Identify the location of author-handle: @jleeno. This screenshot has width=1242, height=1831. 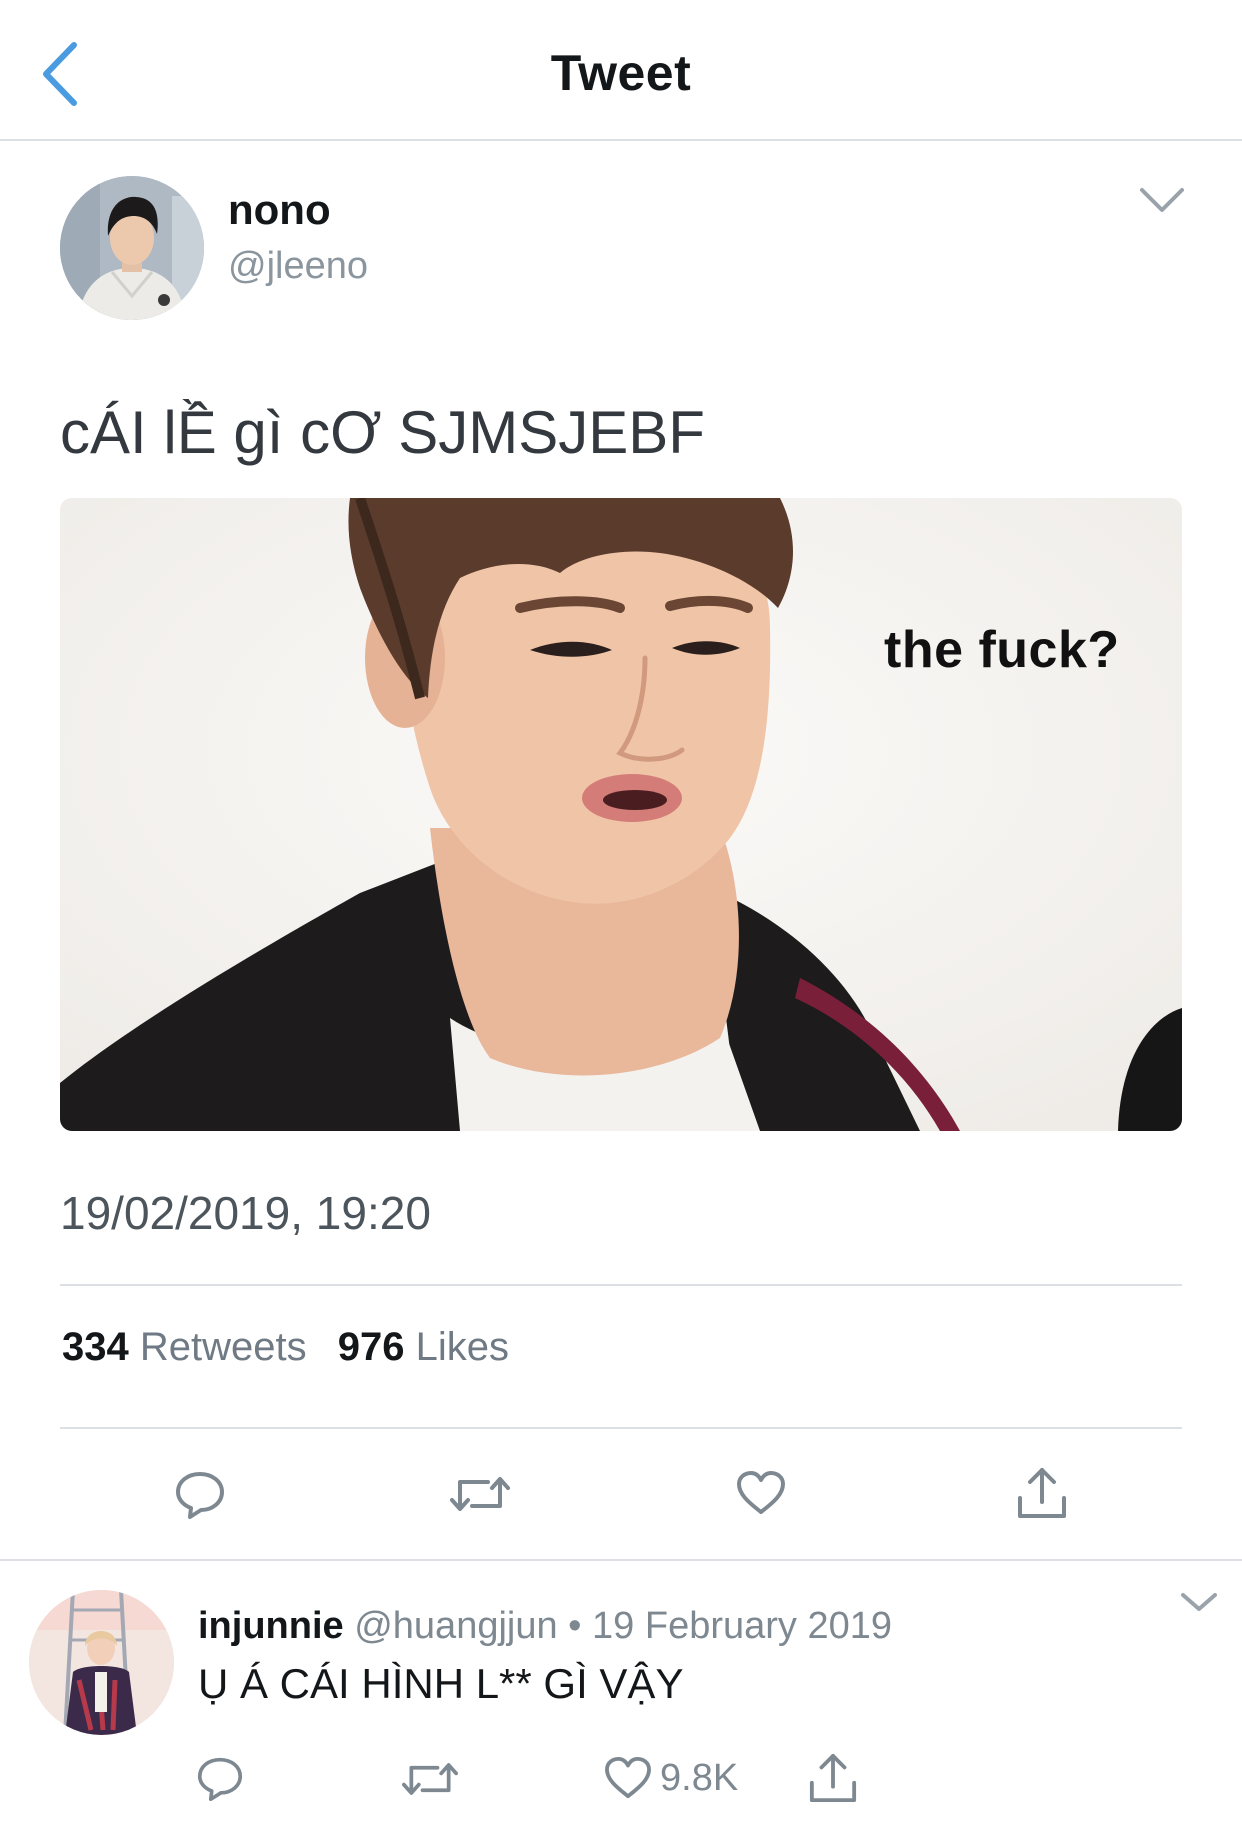
(298, 266).